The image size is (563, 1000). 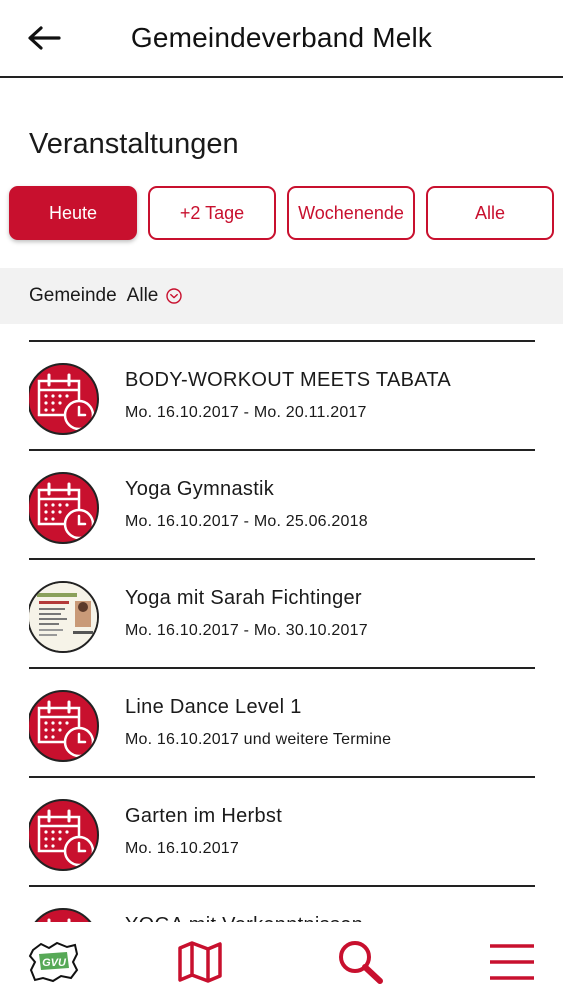 I want to click on event-date: Mo. 16.10.2017, so click(x=182, y=848).